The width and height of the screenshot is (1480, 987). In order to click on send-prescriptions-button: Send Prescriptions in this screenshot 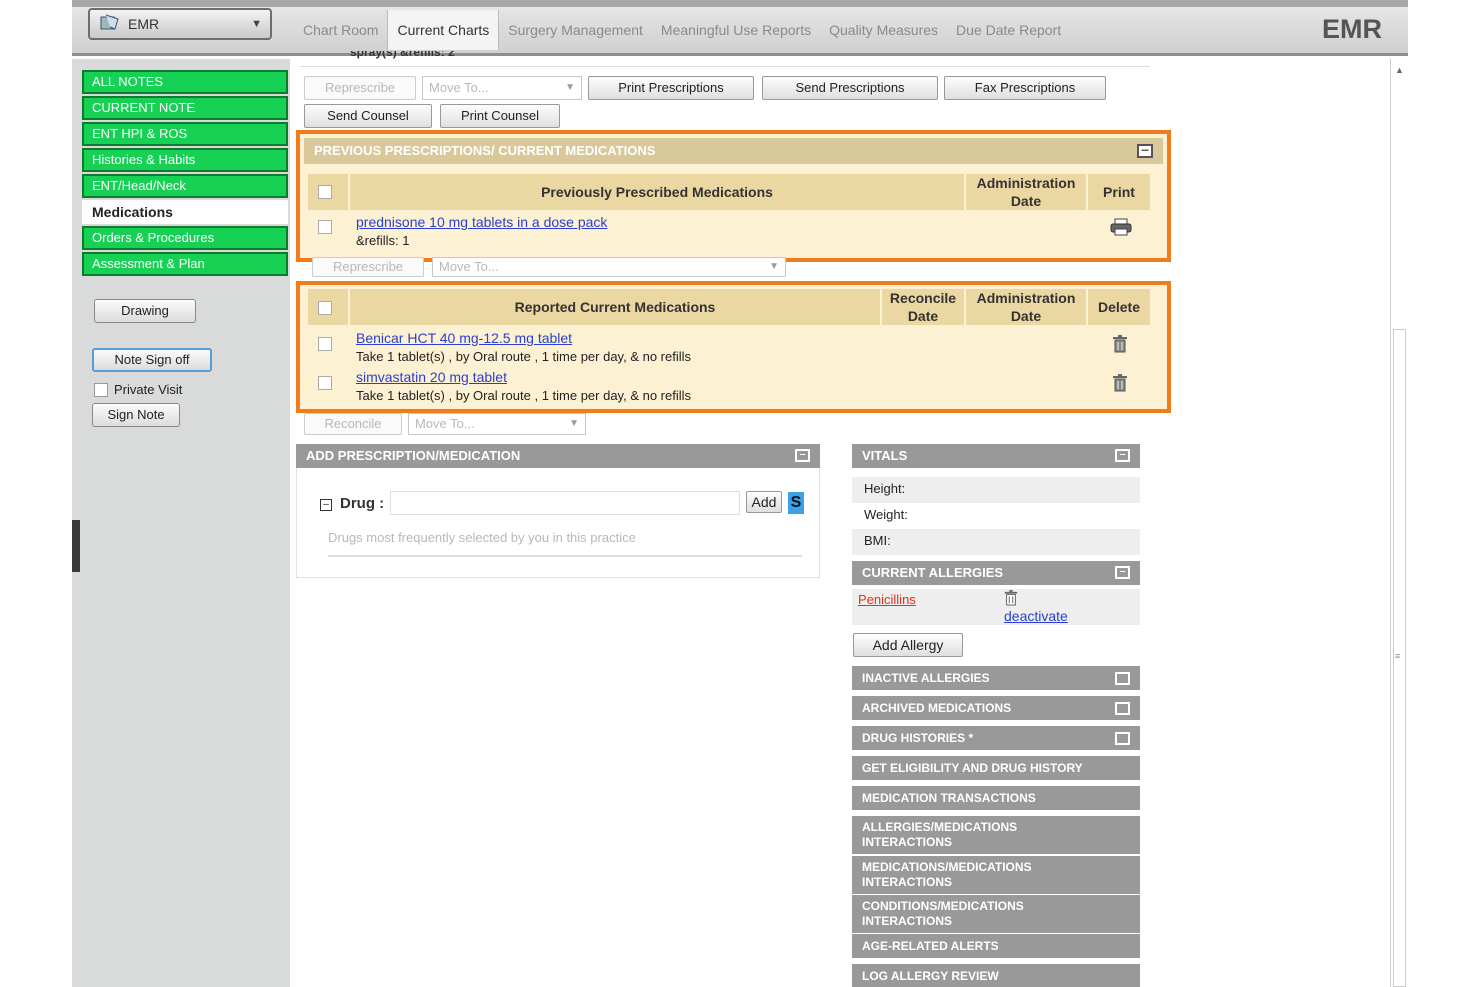, I will do `click(850, 88)`.